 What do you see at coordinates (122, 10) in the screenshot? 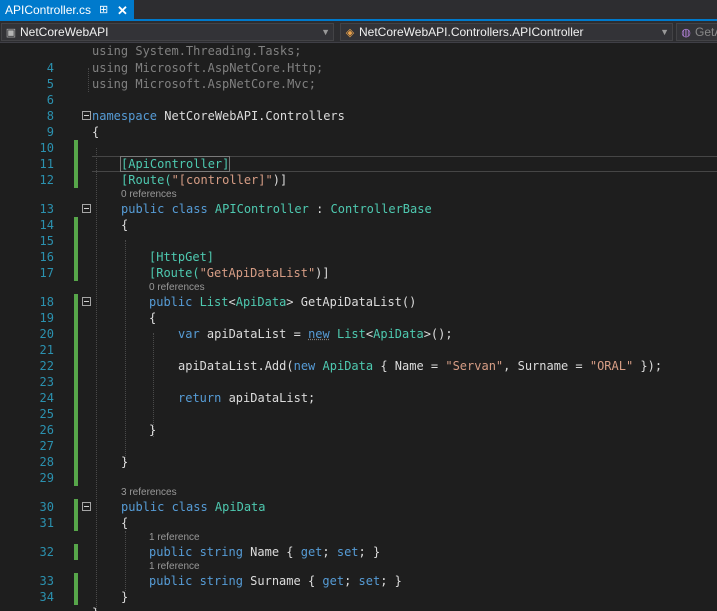
I see `close-icon: ✕` at bounding box center [122, 10].